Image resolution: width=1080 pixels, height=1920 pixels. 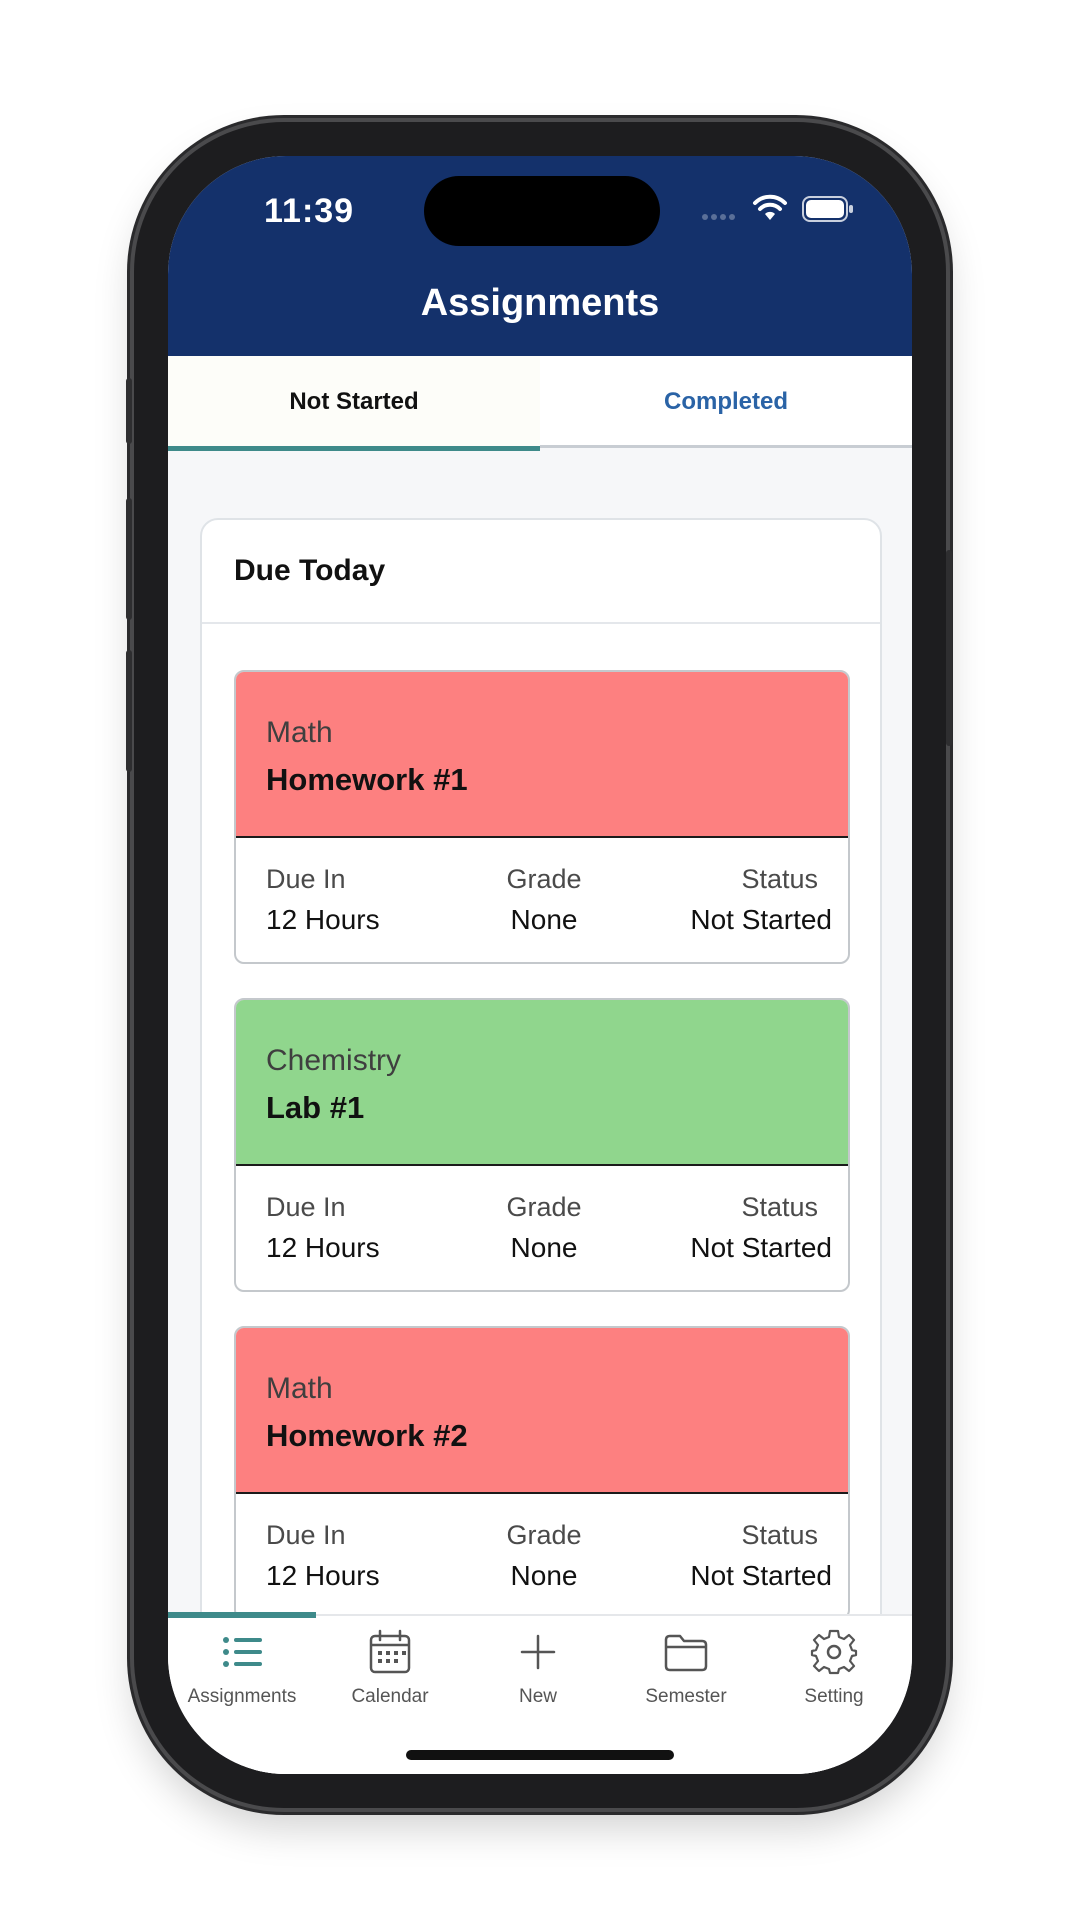 I want to click on plus-icon, so click(x=538, y=1652).